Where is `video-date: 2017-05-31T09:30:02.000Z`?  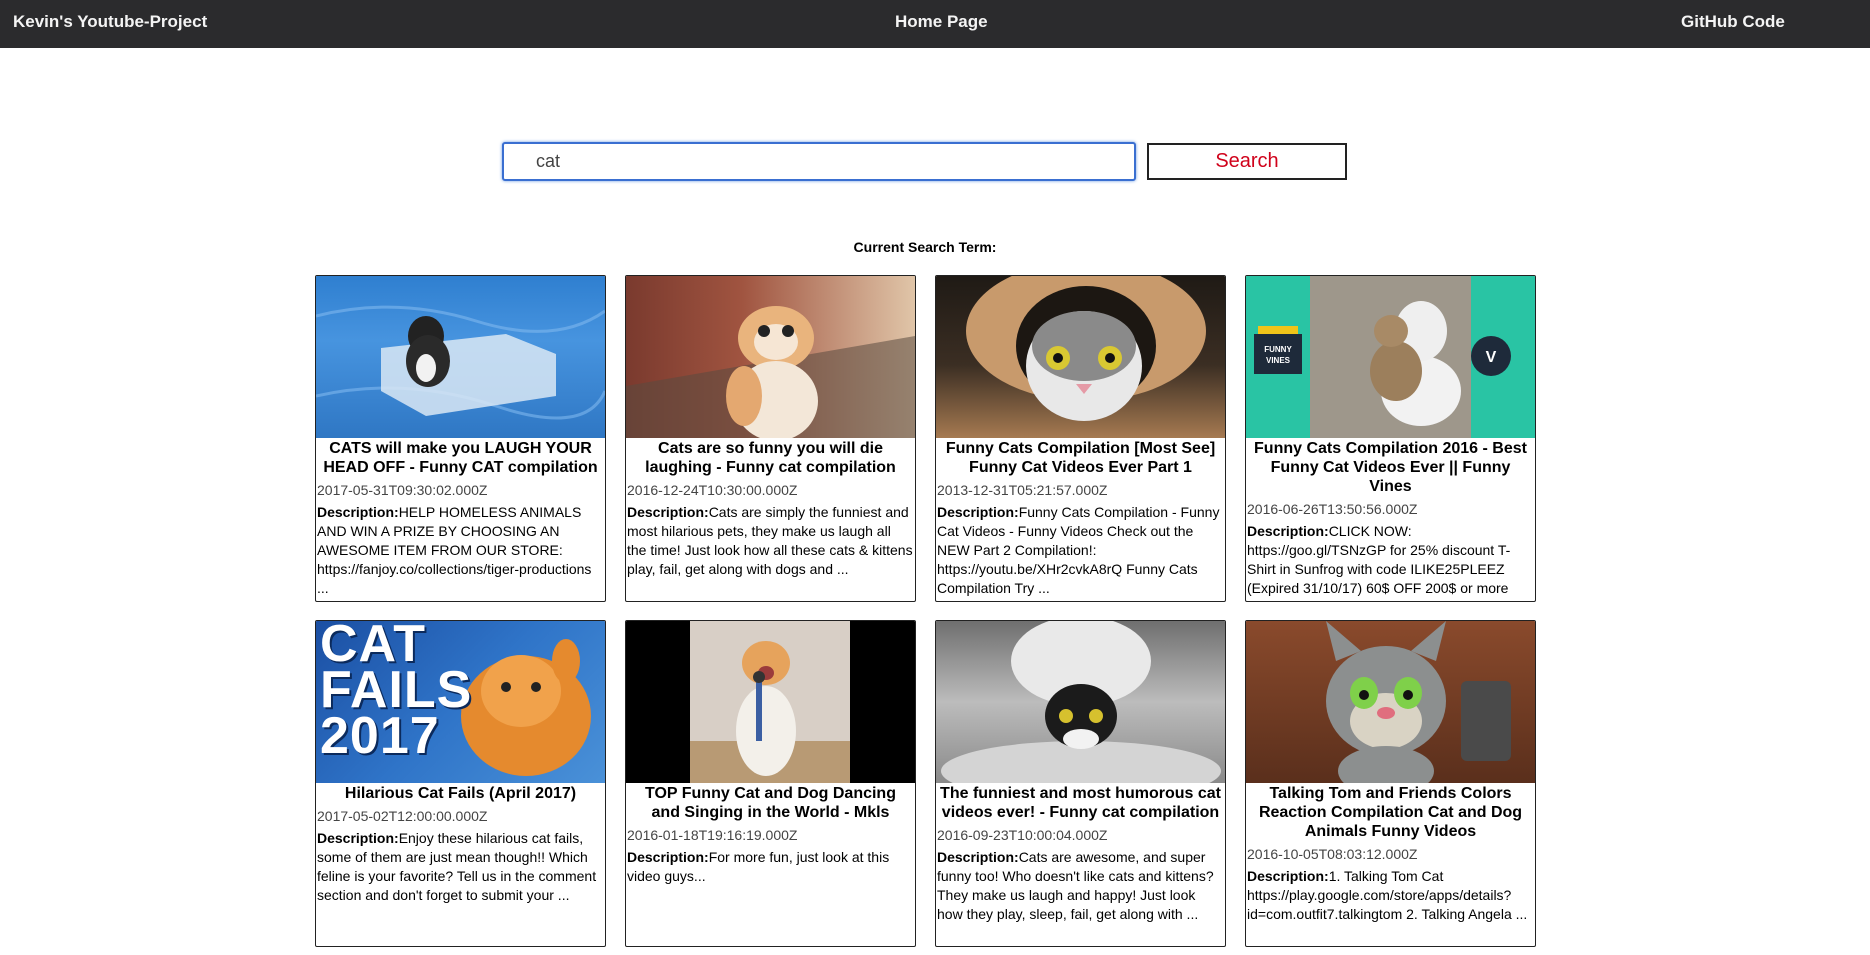
video-date: 2017-05-31T09:30:02.000Z is located at coordinates (402, 490).